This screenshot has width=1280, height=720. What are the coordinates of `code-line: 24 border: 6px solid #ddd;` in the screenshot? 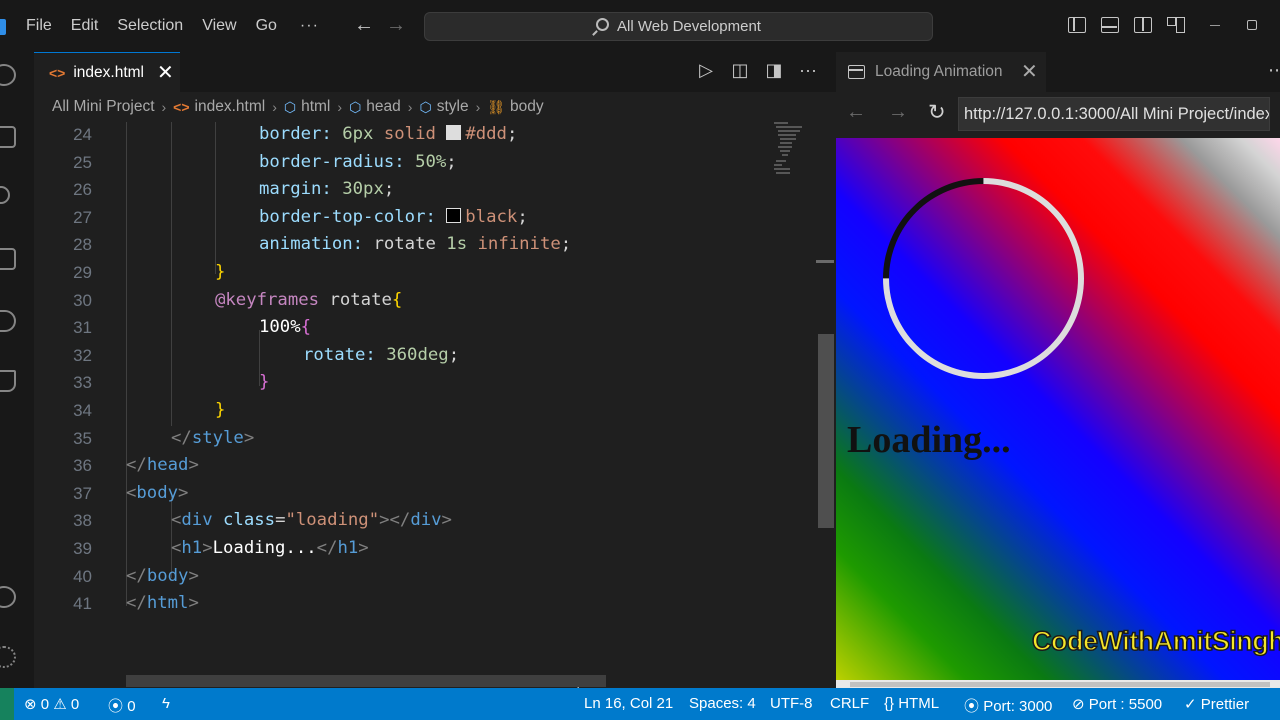 It's located at (425, 136).